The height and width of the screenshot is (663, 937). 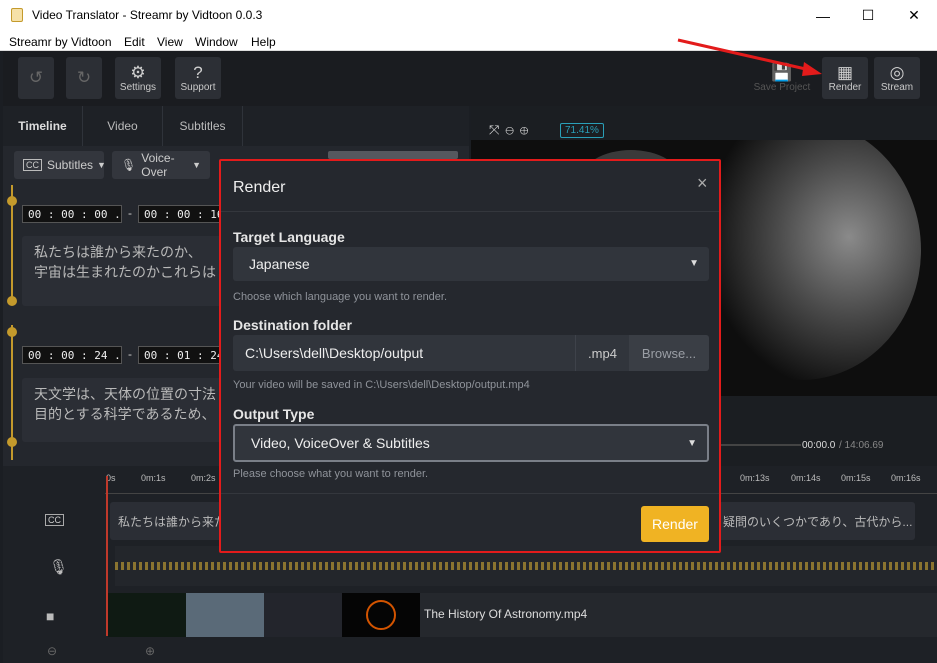 I want to click on output-type-label: Output Type, so click(x=274, y=414).